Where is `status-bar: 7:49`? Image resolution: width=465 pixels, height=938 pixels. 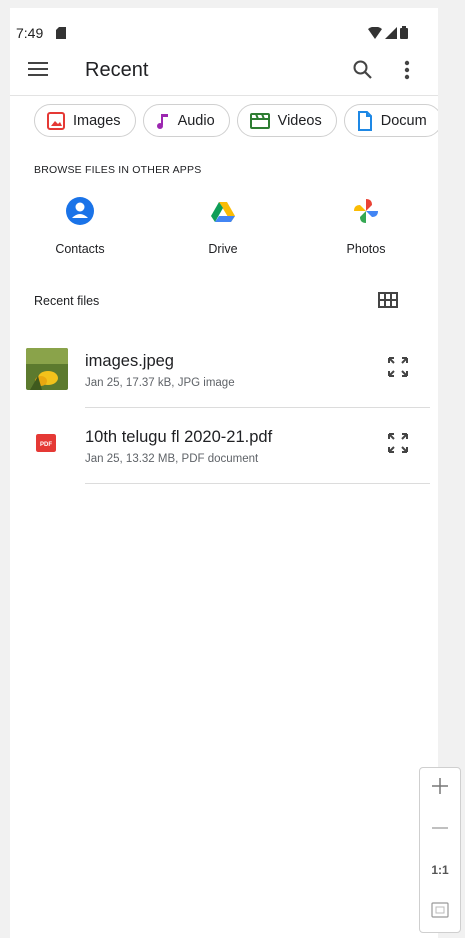 status-bar: 7:49 is located at coordinates (224, 31).